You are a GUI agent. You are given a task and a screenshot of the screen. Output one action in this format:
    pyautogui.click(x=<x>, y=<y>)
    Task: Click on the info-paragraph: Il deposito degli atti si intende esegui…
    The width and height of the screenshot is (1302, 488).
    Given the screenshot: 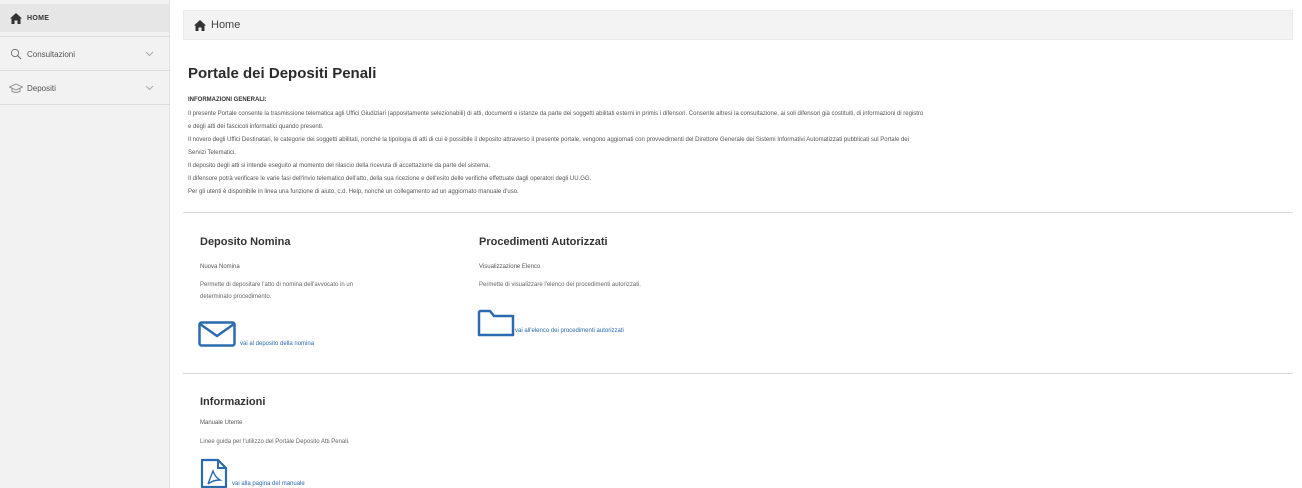 What is the action you would take?
    pyautogui.click(x=339, y=166)
    